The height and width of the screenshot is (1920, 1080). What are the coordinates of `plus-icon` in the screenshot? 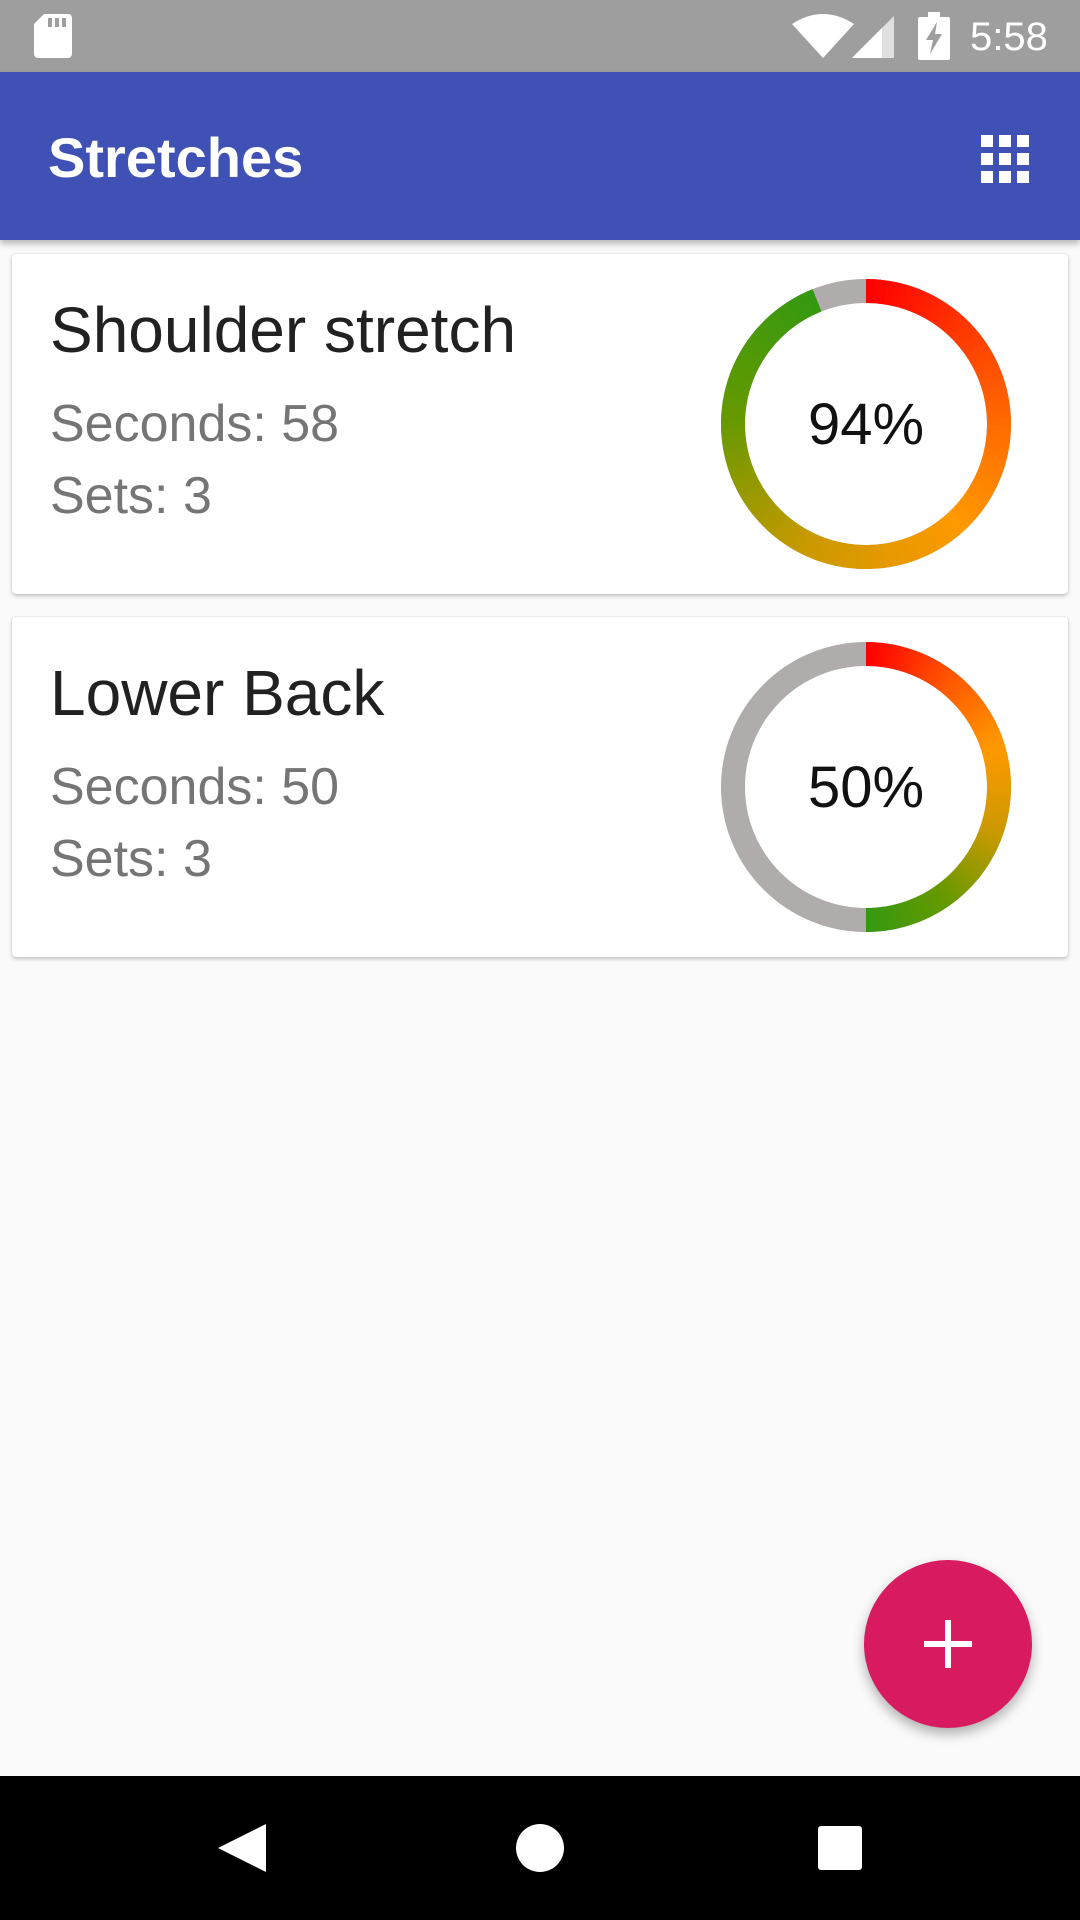 It's located at (948, 1644).